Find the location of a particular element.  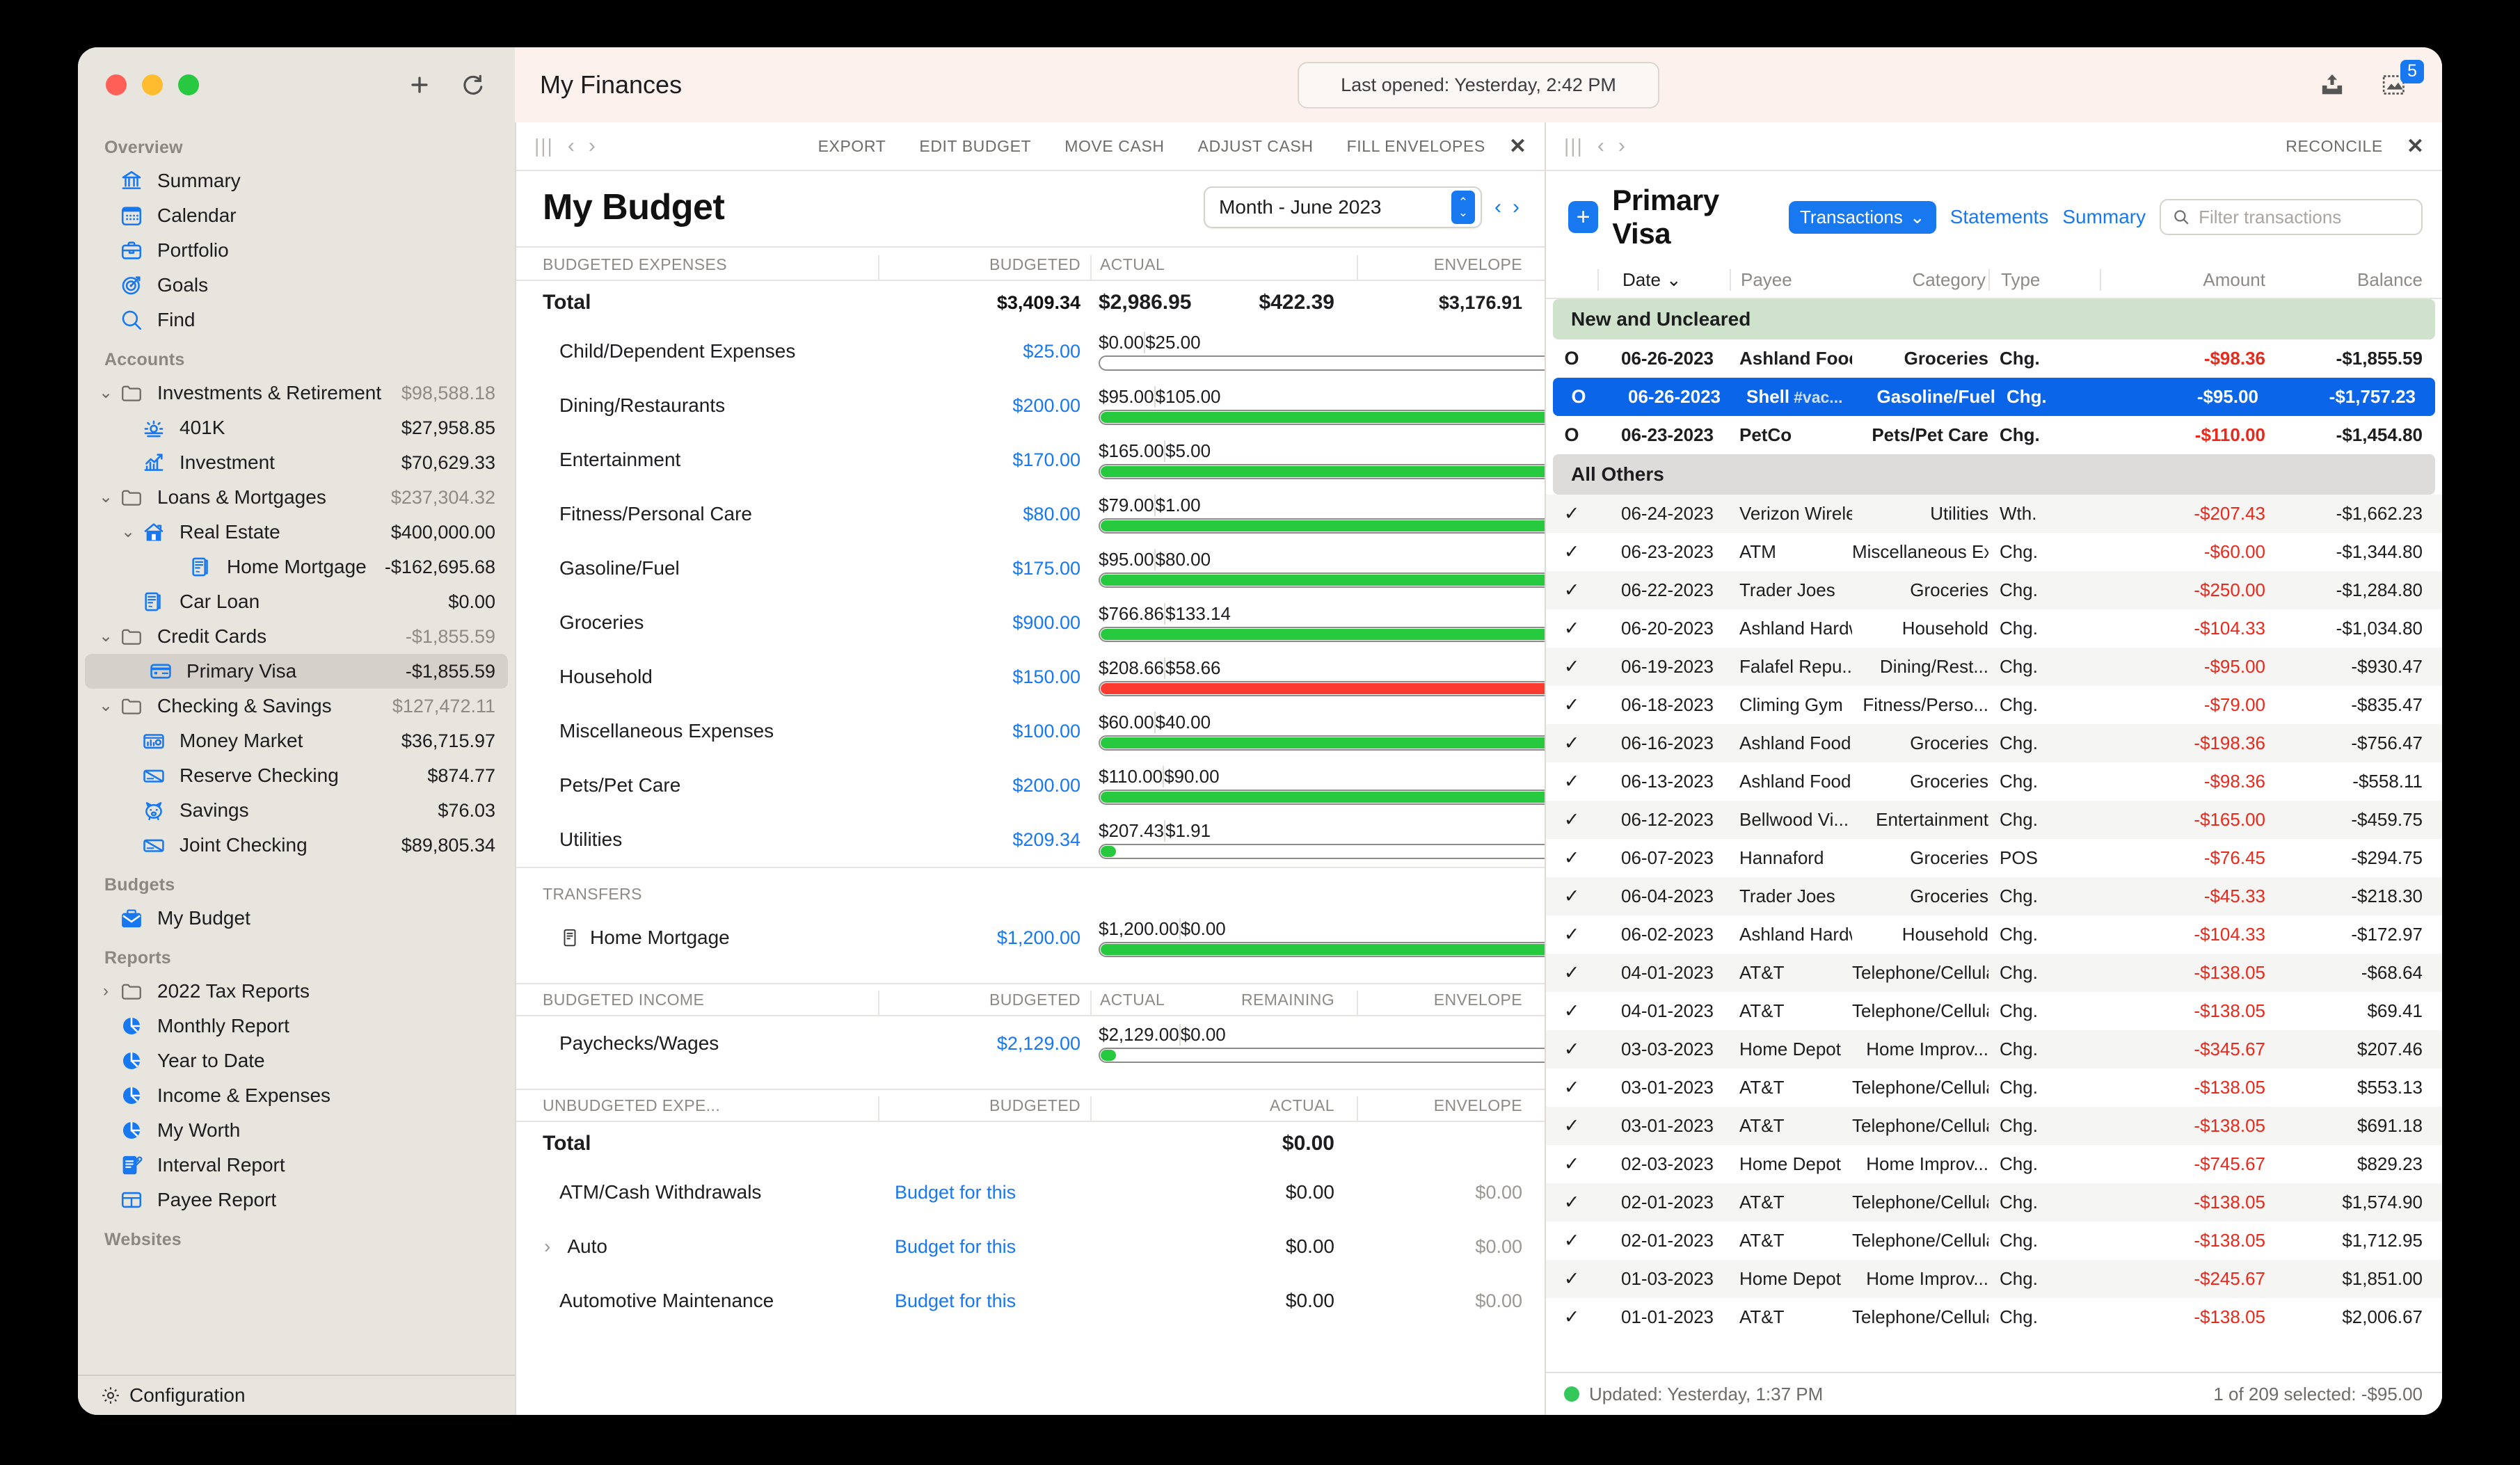

minimize-window-button is located at coordinates (152, 84).